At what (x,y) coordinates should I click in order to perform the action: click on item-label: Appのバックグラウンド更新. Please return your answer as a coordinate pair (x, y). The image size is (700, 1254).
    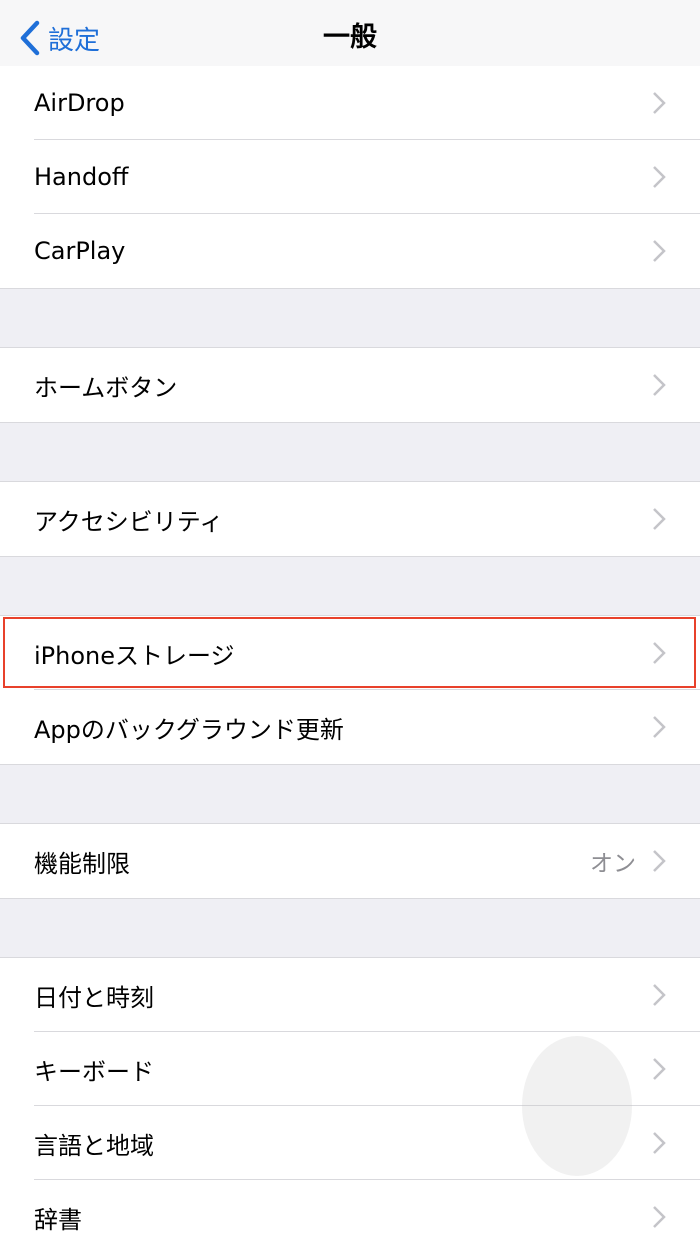
    Looking at the image, I should click on (189, 729).